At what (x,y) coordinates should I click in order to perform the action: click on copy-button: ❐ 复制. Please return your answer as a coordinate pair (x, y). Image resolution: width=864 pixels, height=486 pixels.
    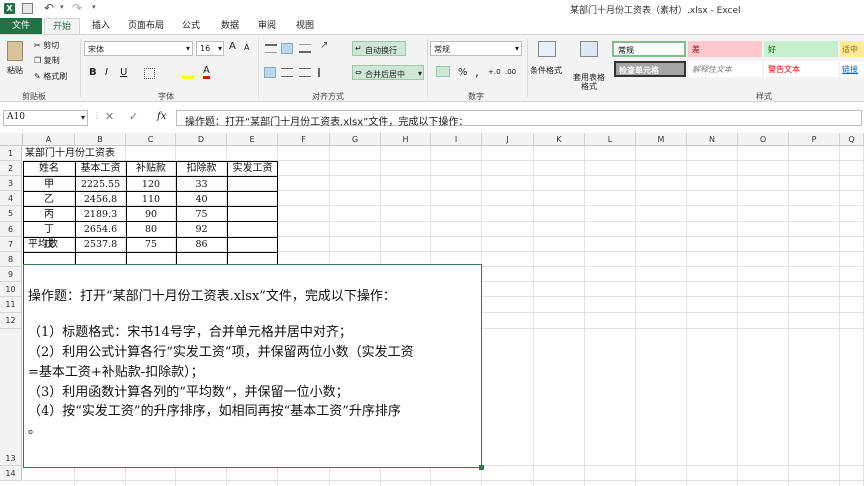
    Looking at the image, I should click on (47, 60).